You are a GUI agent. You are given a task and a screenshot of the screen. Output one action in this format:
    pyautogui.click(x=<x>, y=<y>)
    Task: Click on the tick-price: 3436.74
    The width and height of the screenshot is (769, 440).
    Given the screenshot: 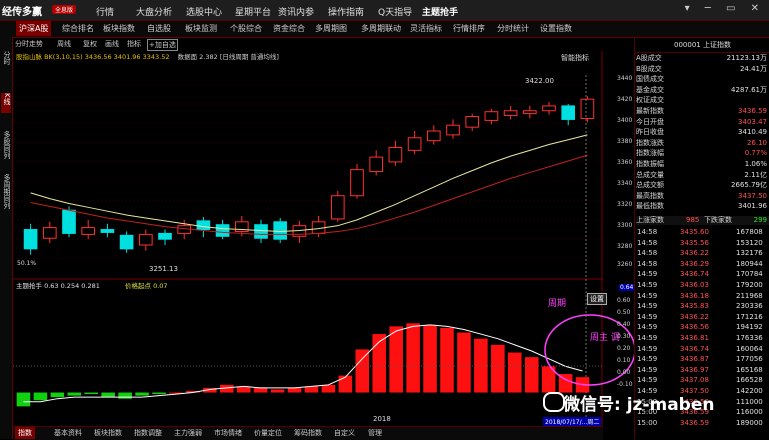 What is the action you would take?
    pyautogui.click(x=694, y=274)
    